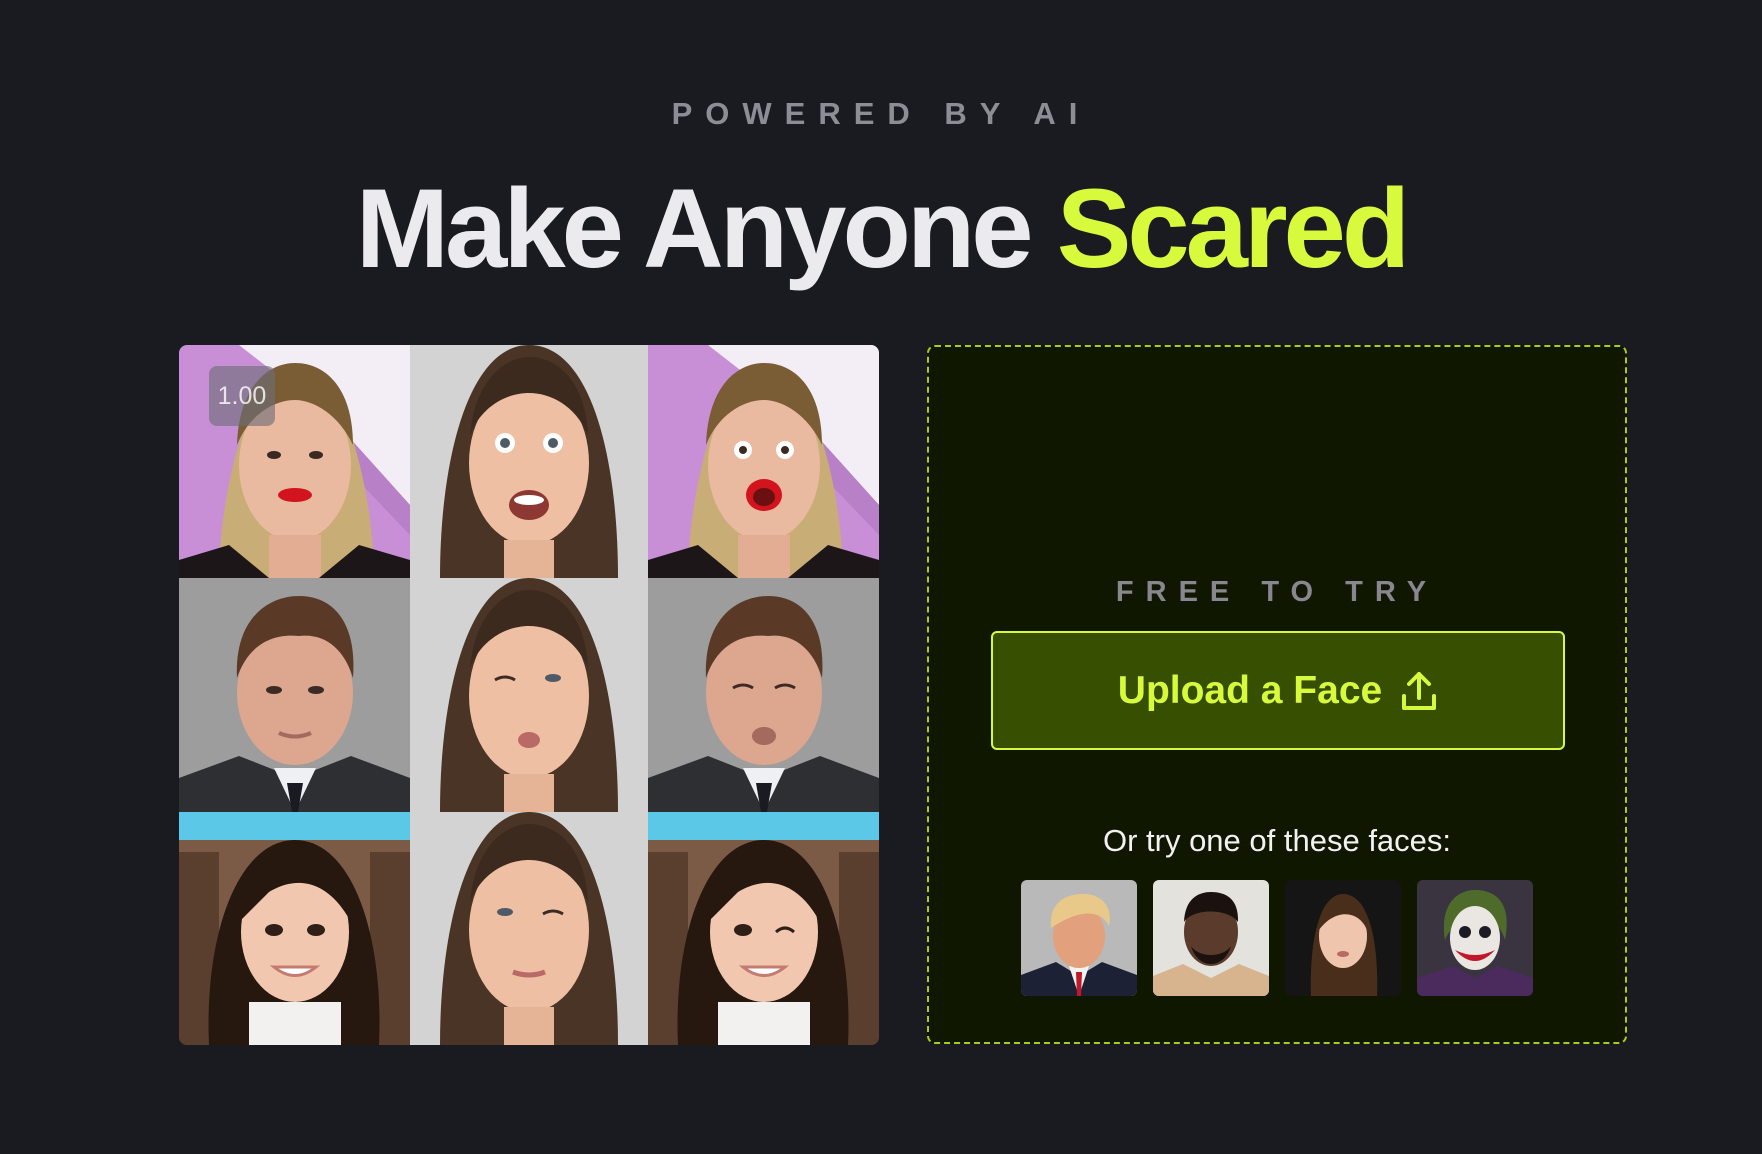 This screenshot has width=1762, height=1154. What do you see at coordinates (1277, 938) in the screenshot?
I see `sample-faces-list` at bounding box center [1277, 938].